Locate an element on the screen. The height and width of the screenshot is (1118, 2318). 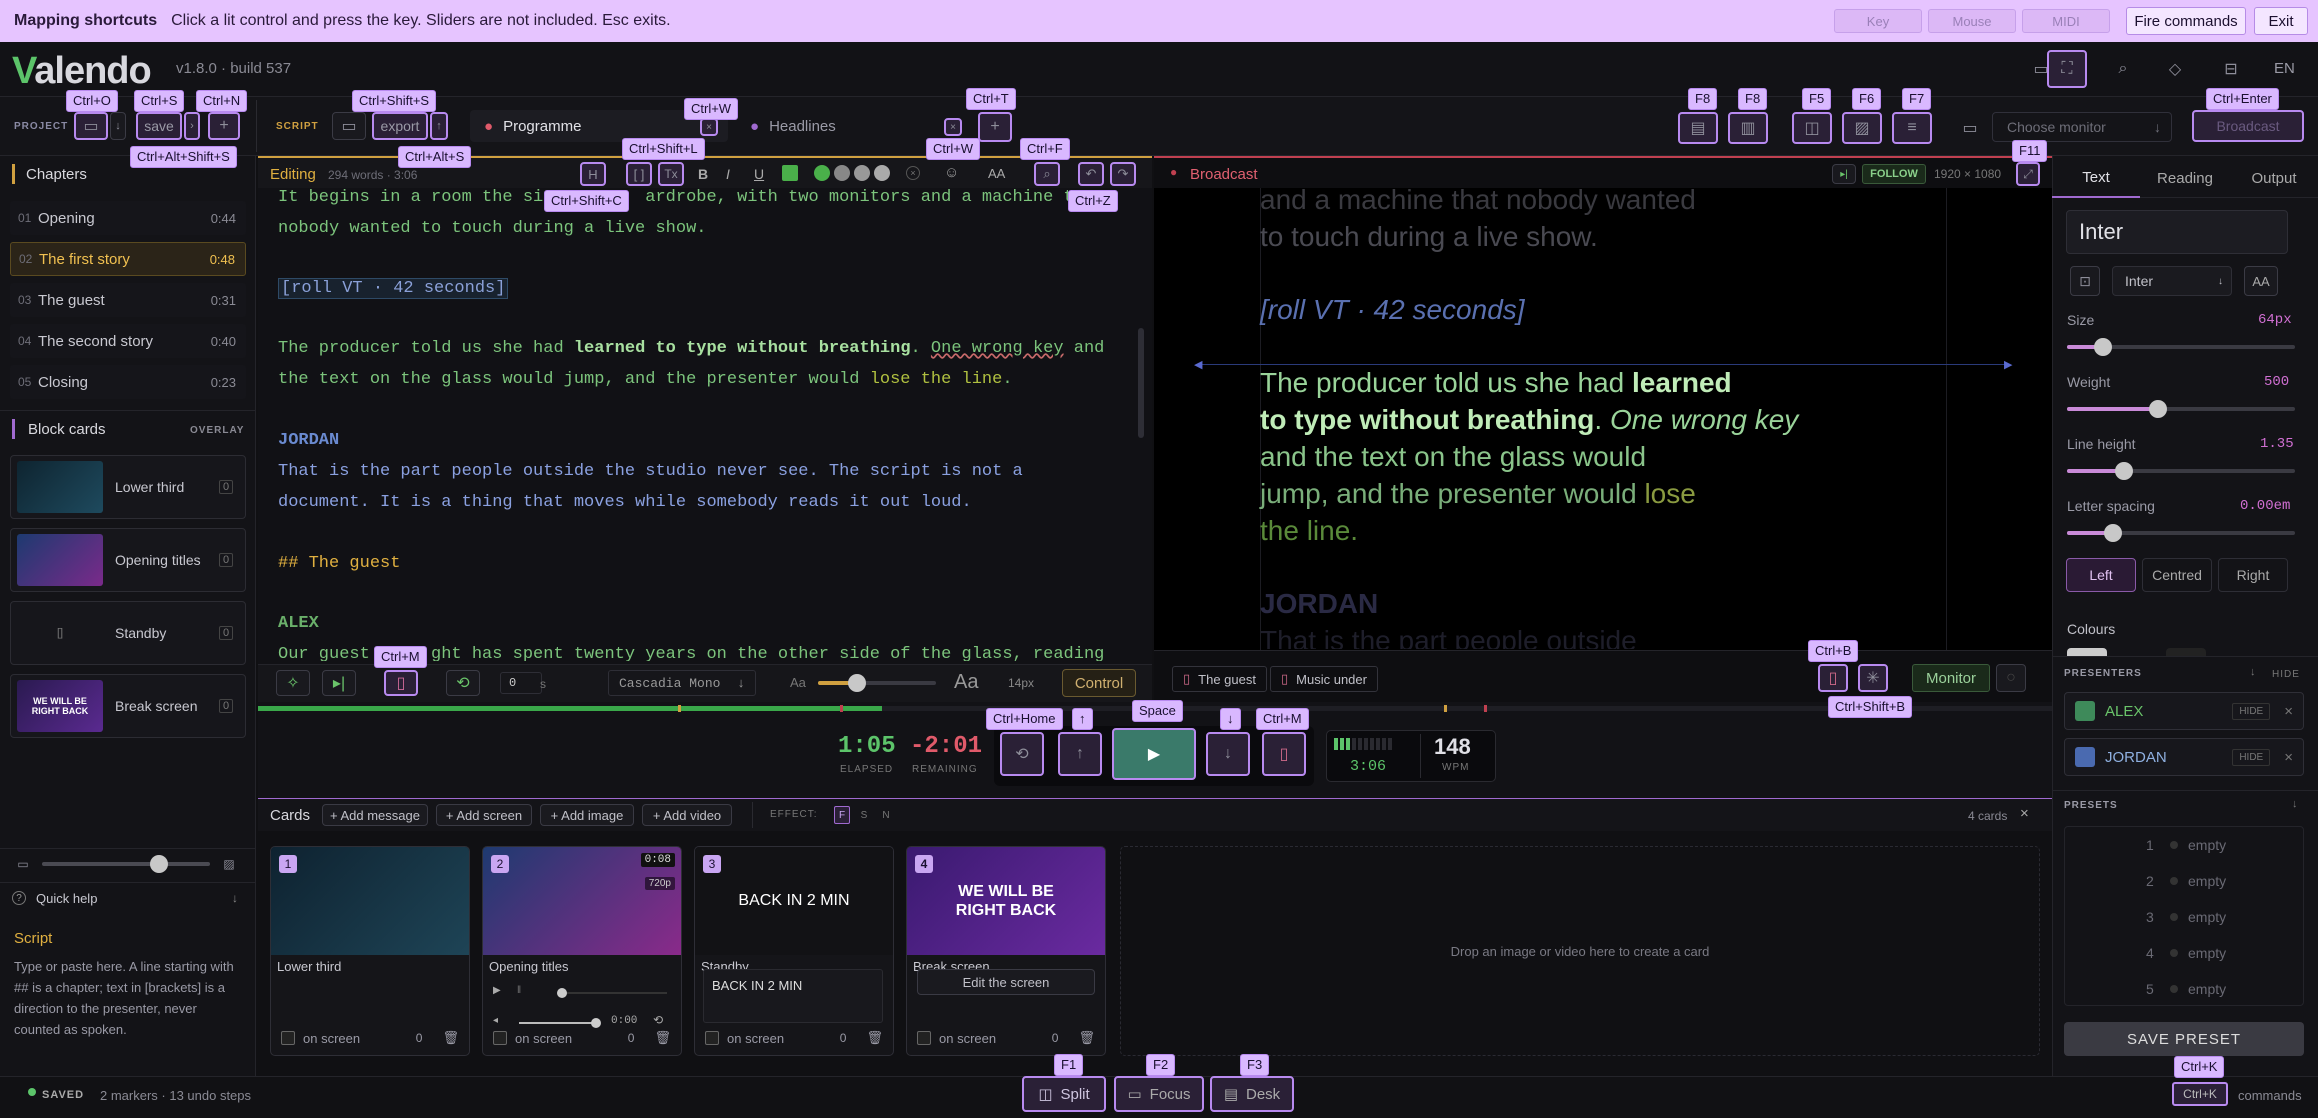
marker-chip: ▯ The guest is located at coordinates (1219, 679).